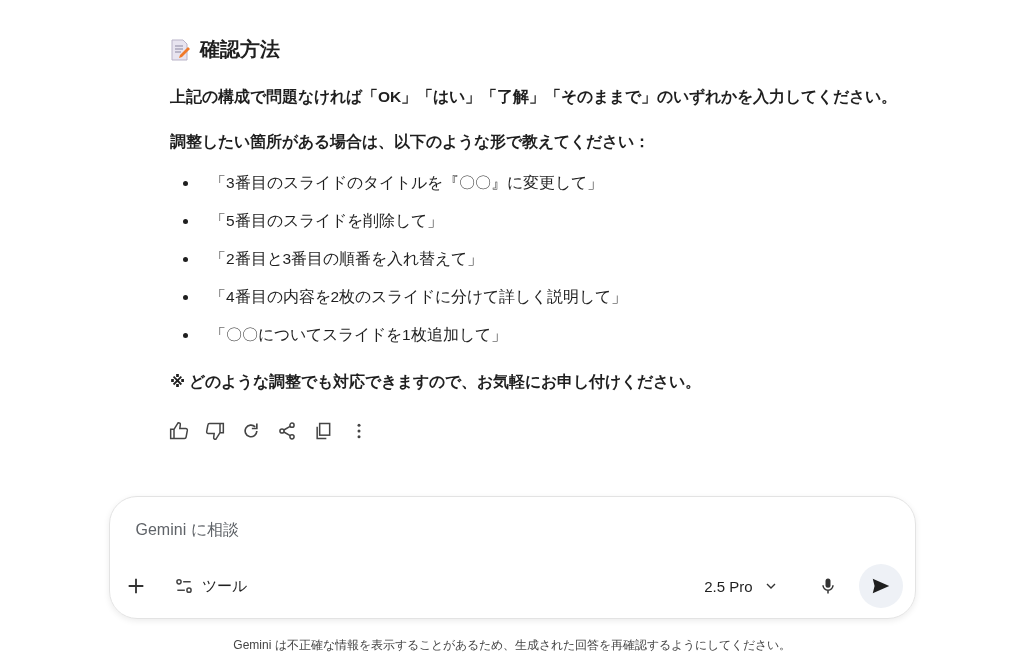 Image resolution: width=1024 pixels, height=664 pixels. What do you see at coordinates (180, 49) in the screenshot?
I see `memo-icon` at bounding box center [180, 49].